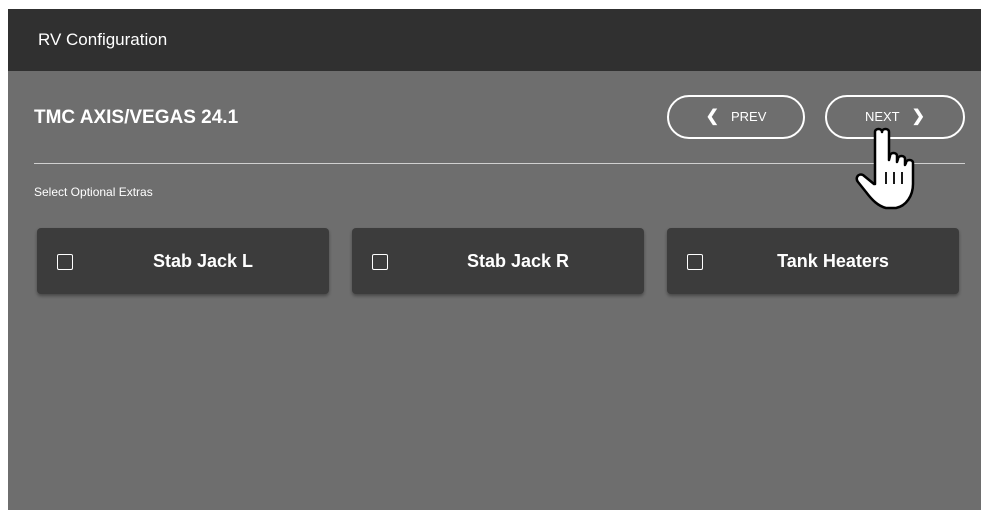 This screenshot has width=981, height=510. I want to click on window-title: RV Configuration, so click(103, 39).